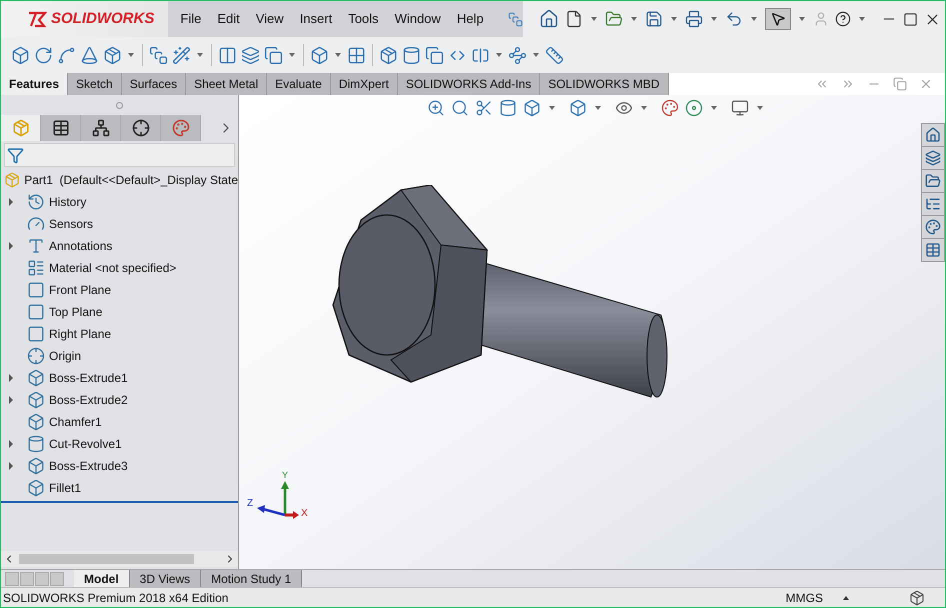  I want to click on eye-icon, so click(624, 108).